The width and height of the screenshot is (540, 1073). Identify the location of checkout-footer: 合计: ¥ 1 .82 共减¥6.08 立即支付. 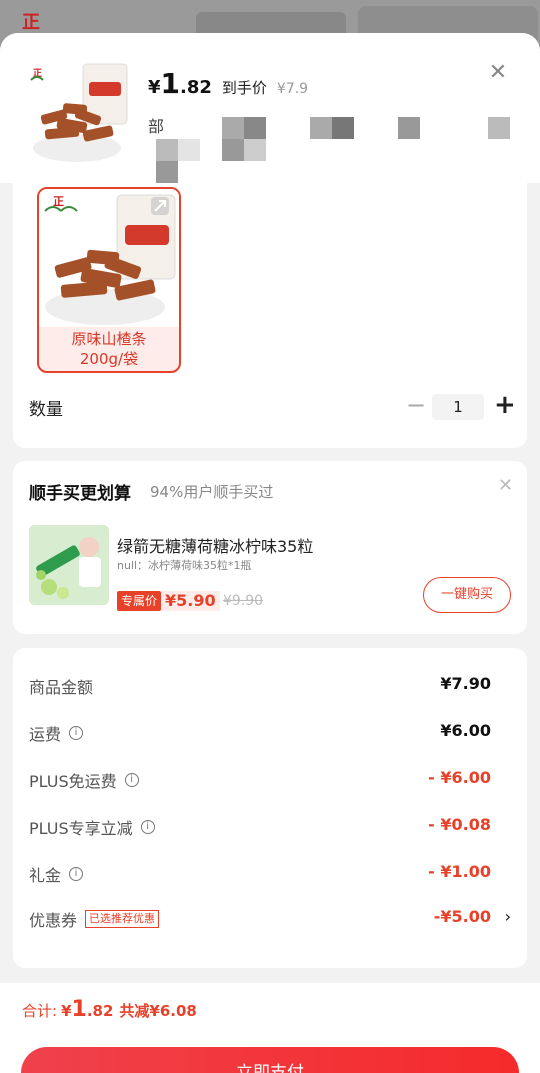
(270, 1028).